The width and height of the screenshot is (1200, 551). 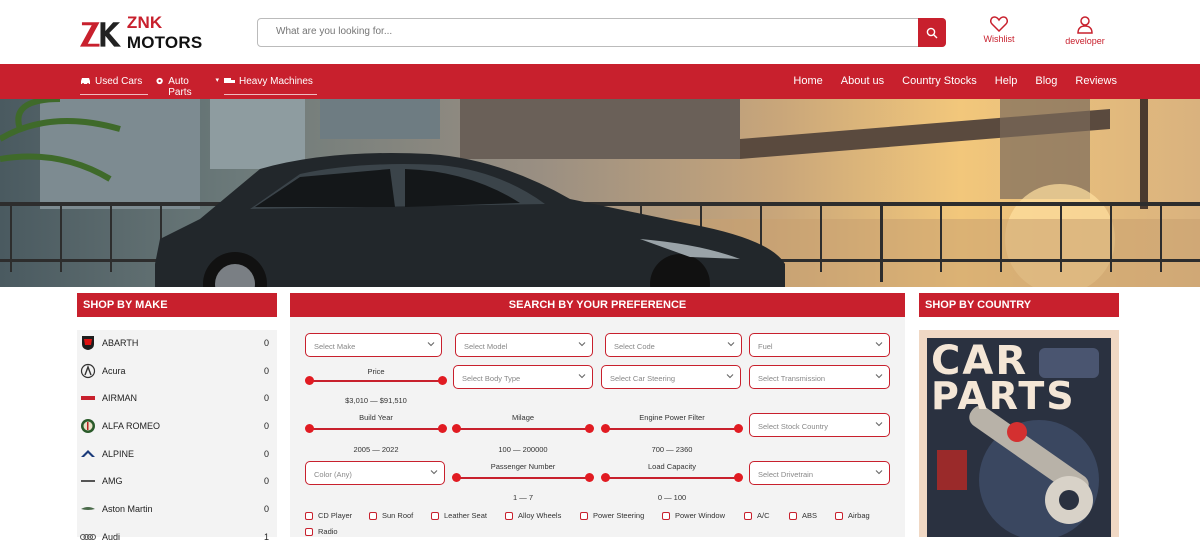 I want to click on search-input, so click(x=586, y=31).